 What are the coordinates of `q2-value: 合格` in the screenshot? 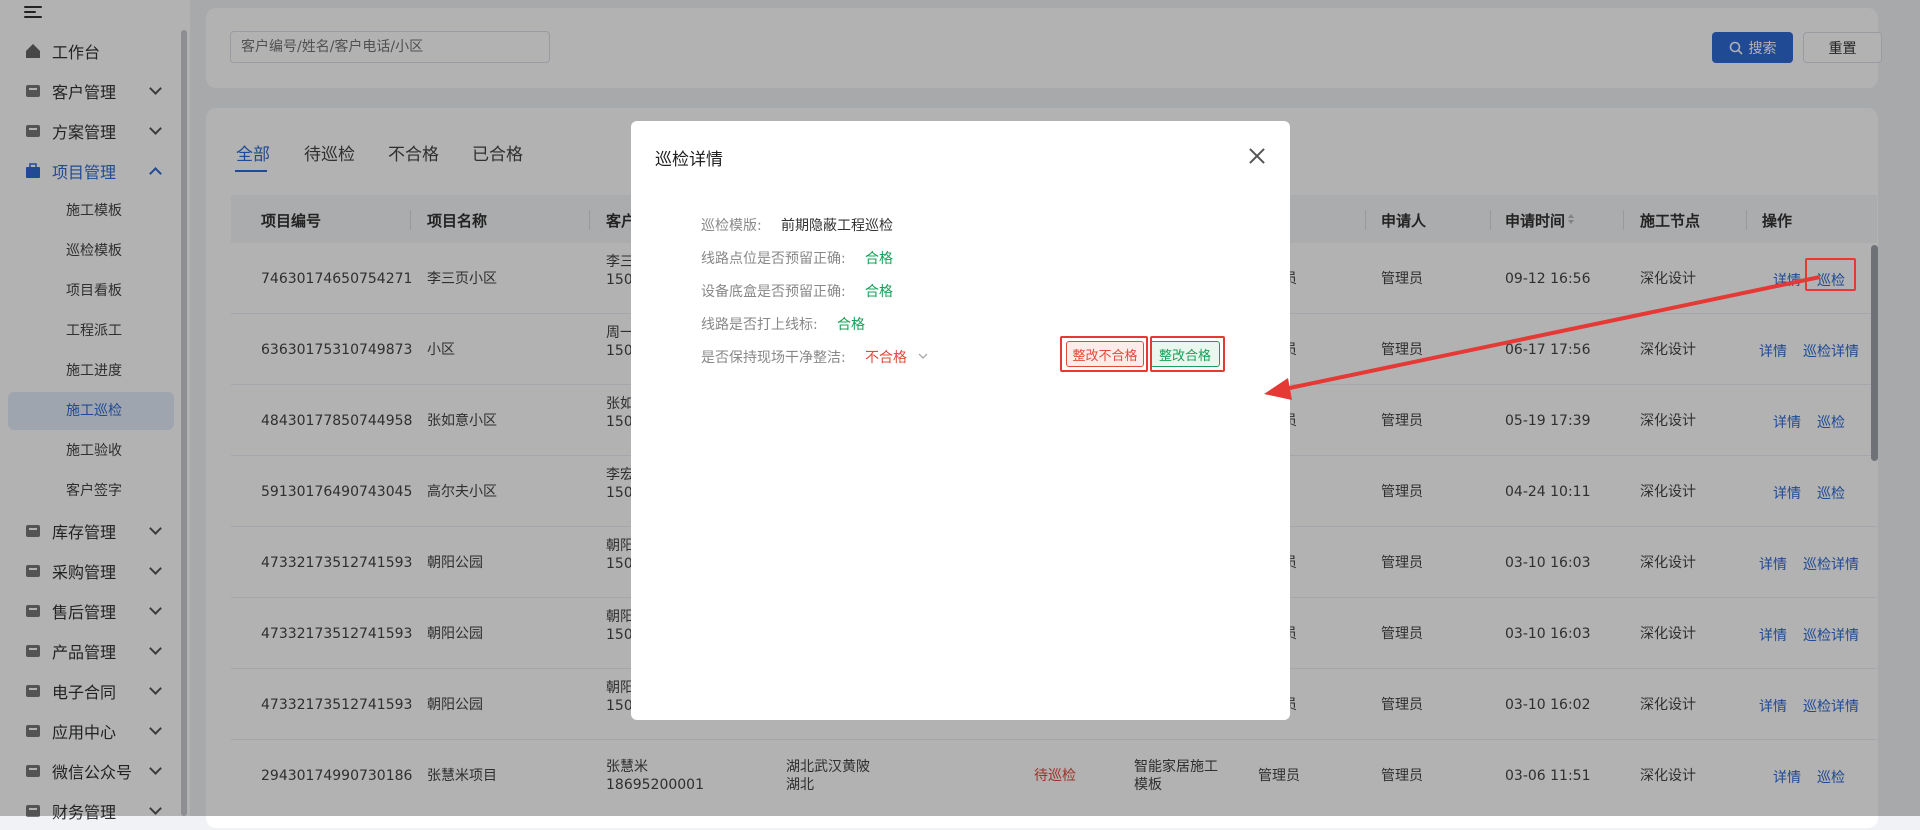 It's located at (879, 292).